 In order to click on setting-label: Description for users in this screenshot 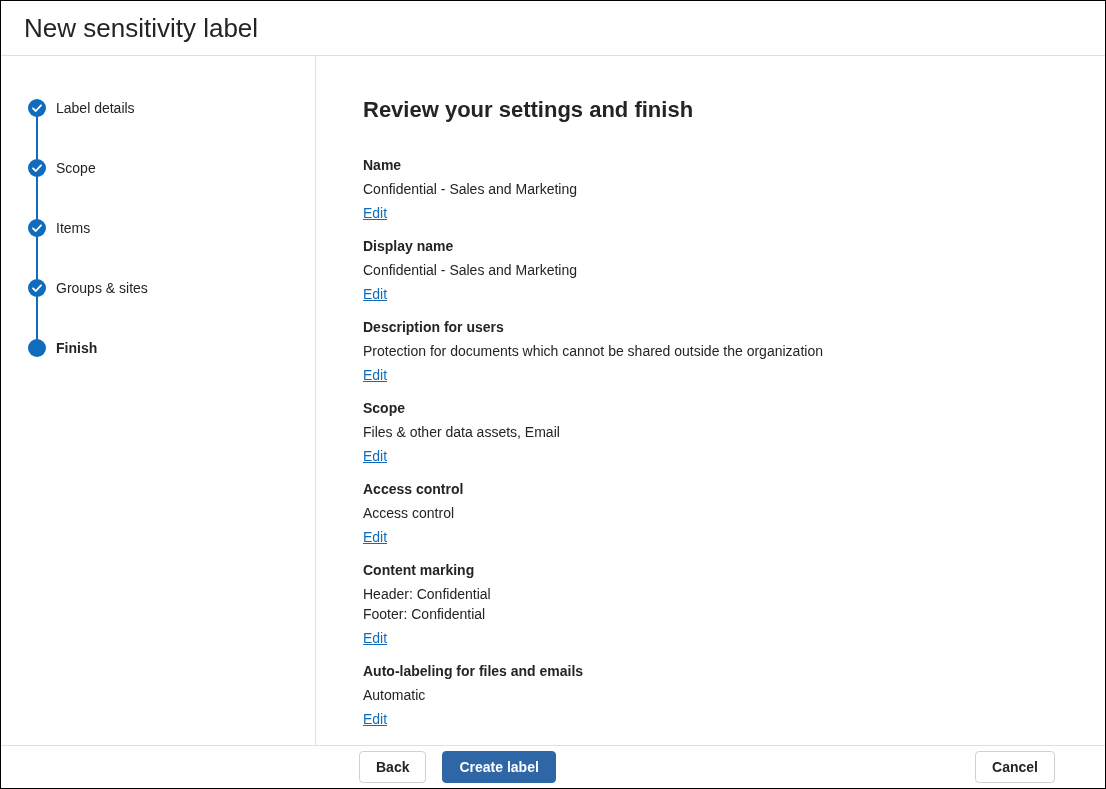, I will do `click(434, 327)`.